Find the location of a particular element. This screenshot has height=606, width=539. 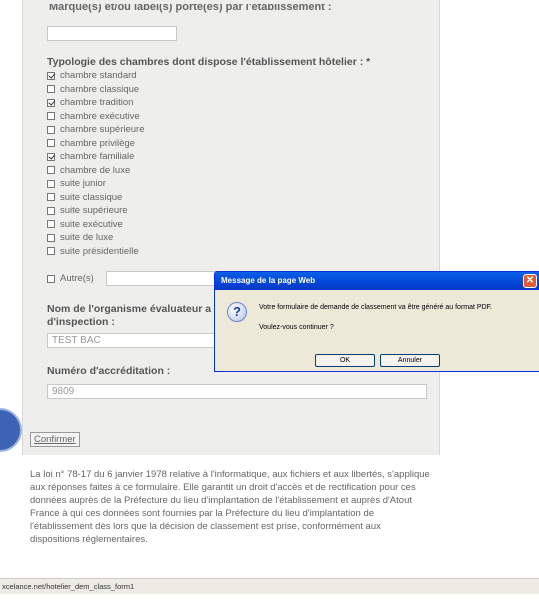

room-type-item: suite supérieure is located at coordinates (96, 211).